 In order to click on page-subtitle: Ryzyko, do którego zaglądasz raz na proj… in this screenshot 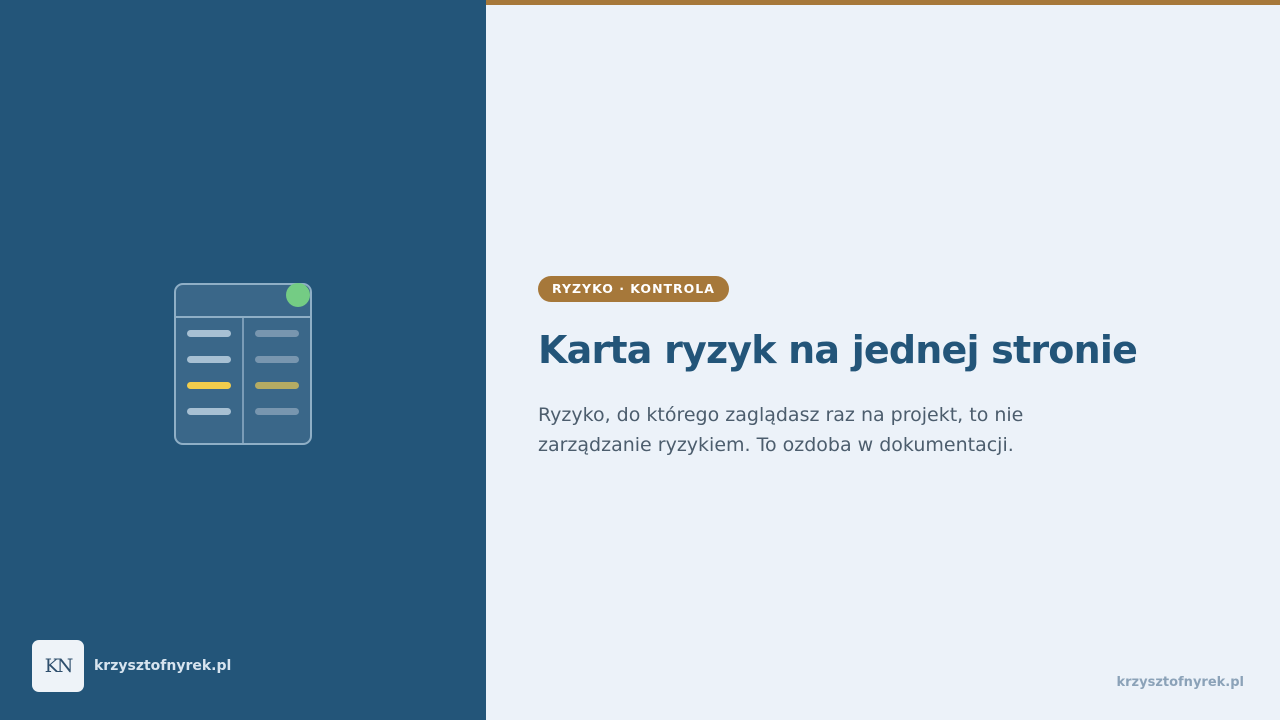, I will do `click(781, 430)`.